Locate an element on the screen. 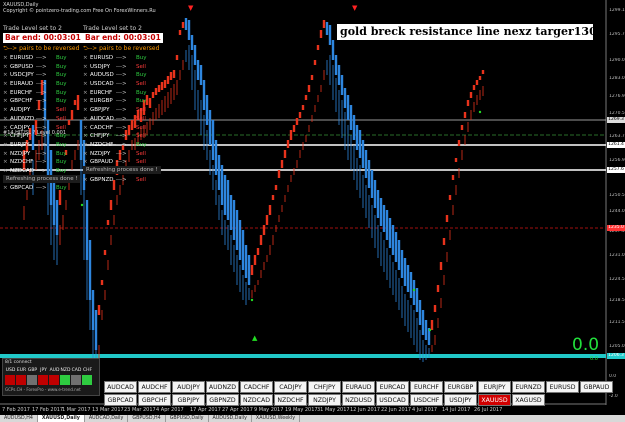 The image size is (625, 422). symbol-button-eurjpy: EURJPY is located at coordinates (494, 387).